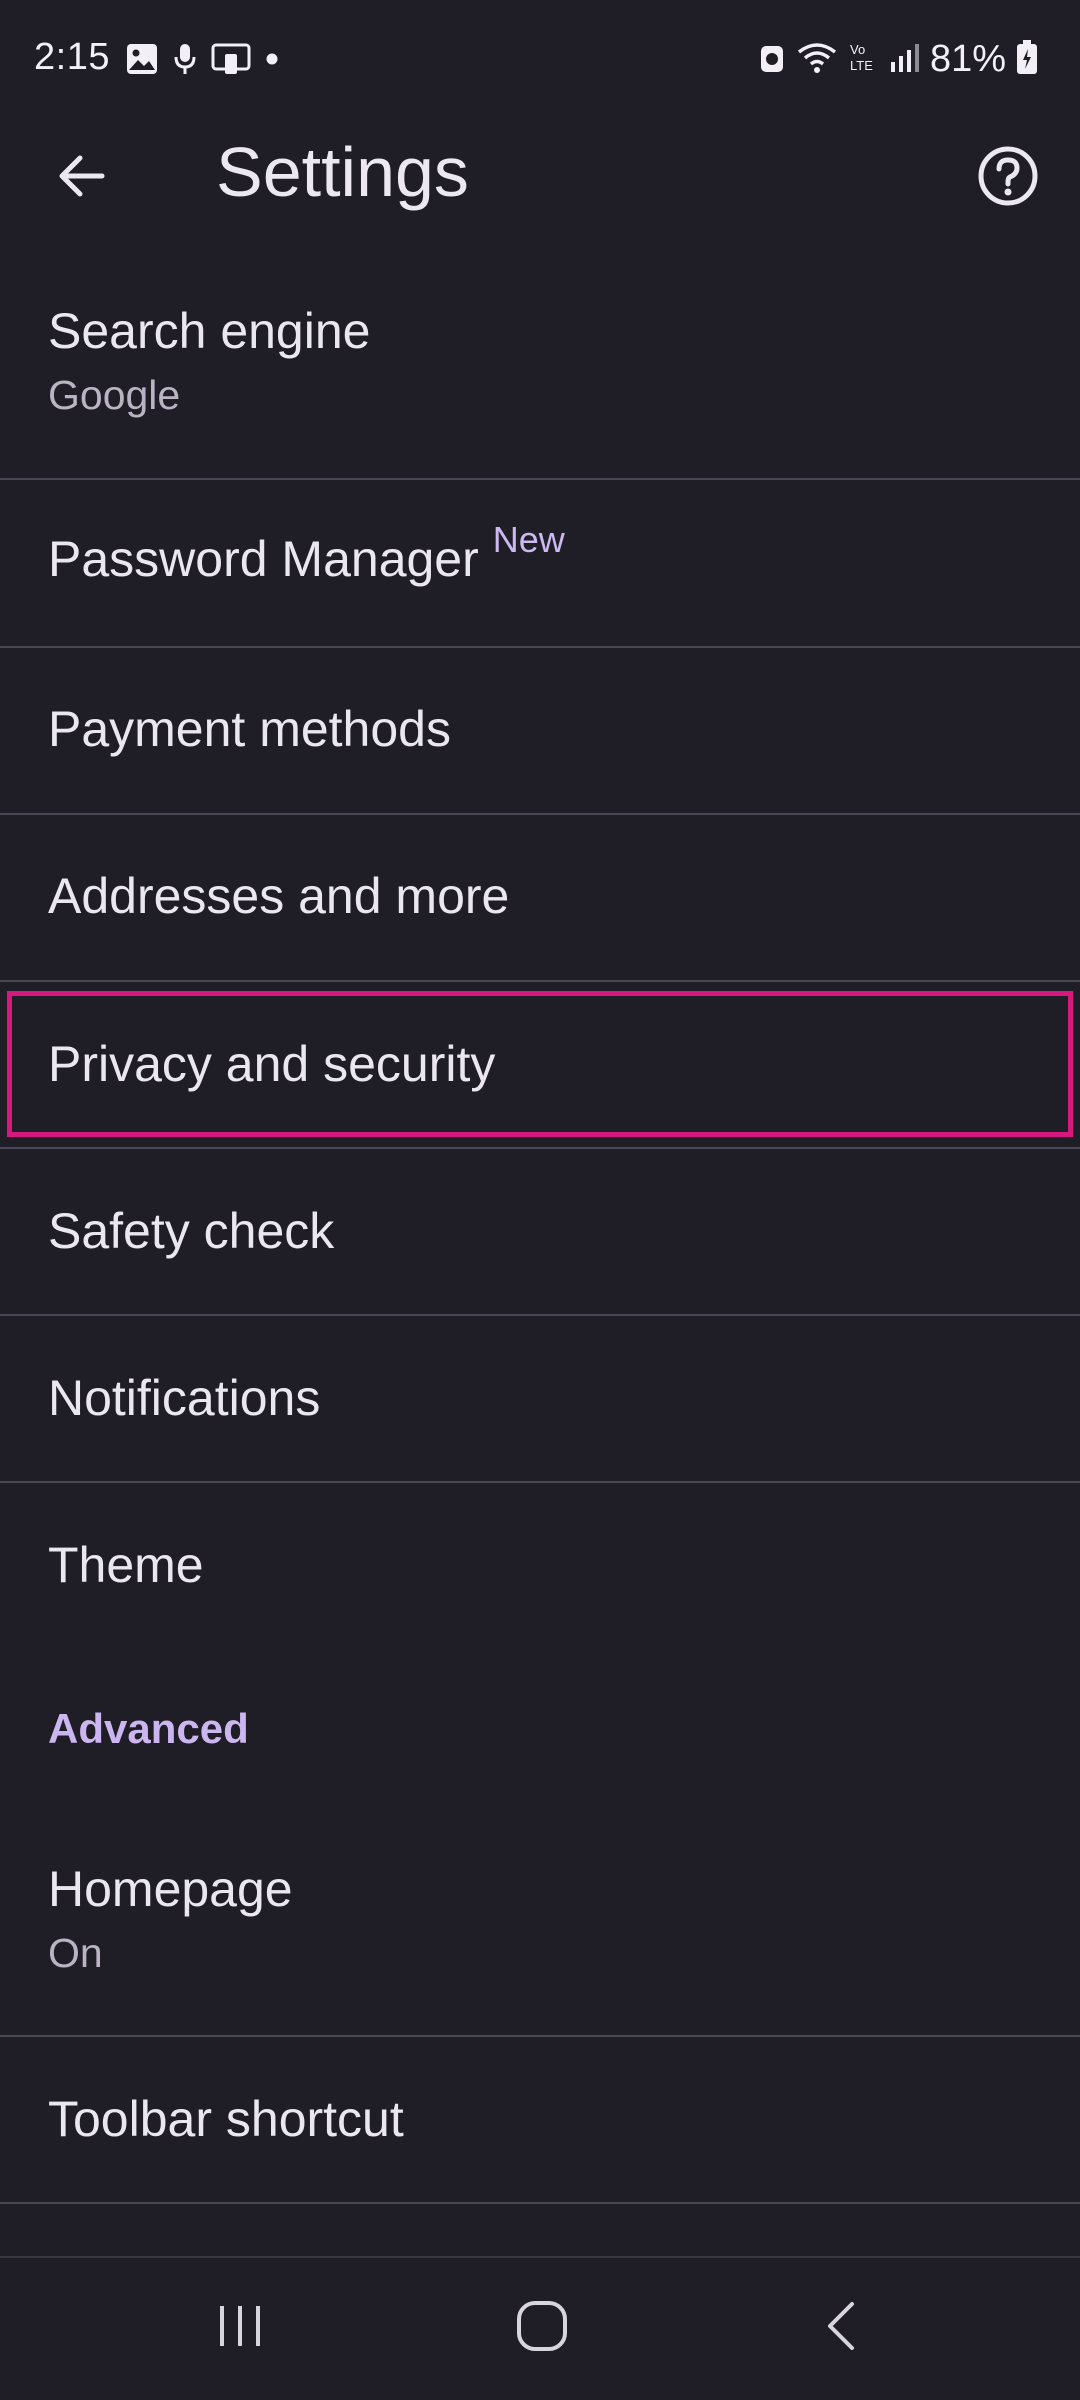 The image size is (1080, 2400). Describe the element at coordinates (1027, 59) in the screenshot. I see `battery-icon` at that location.